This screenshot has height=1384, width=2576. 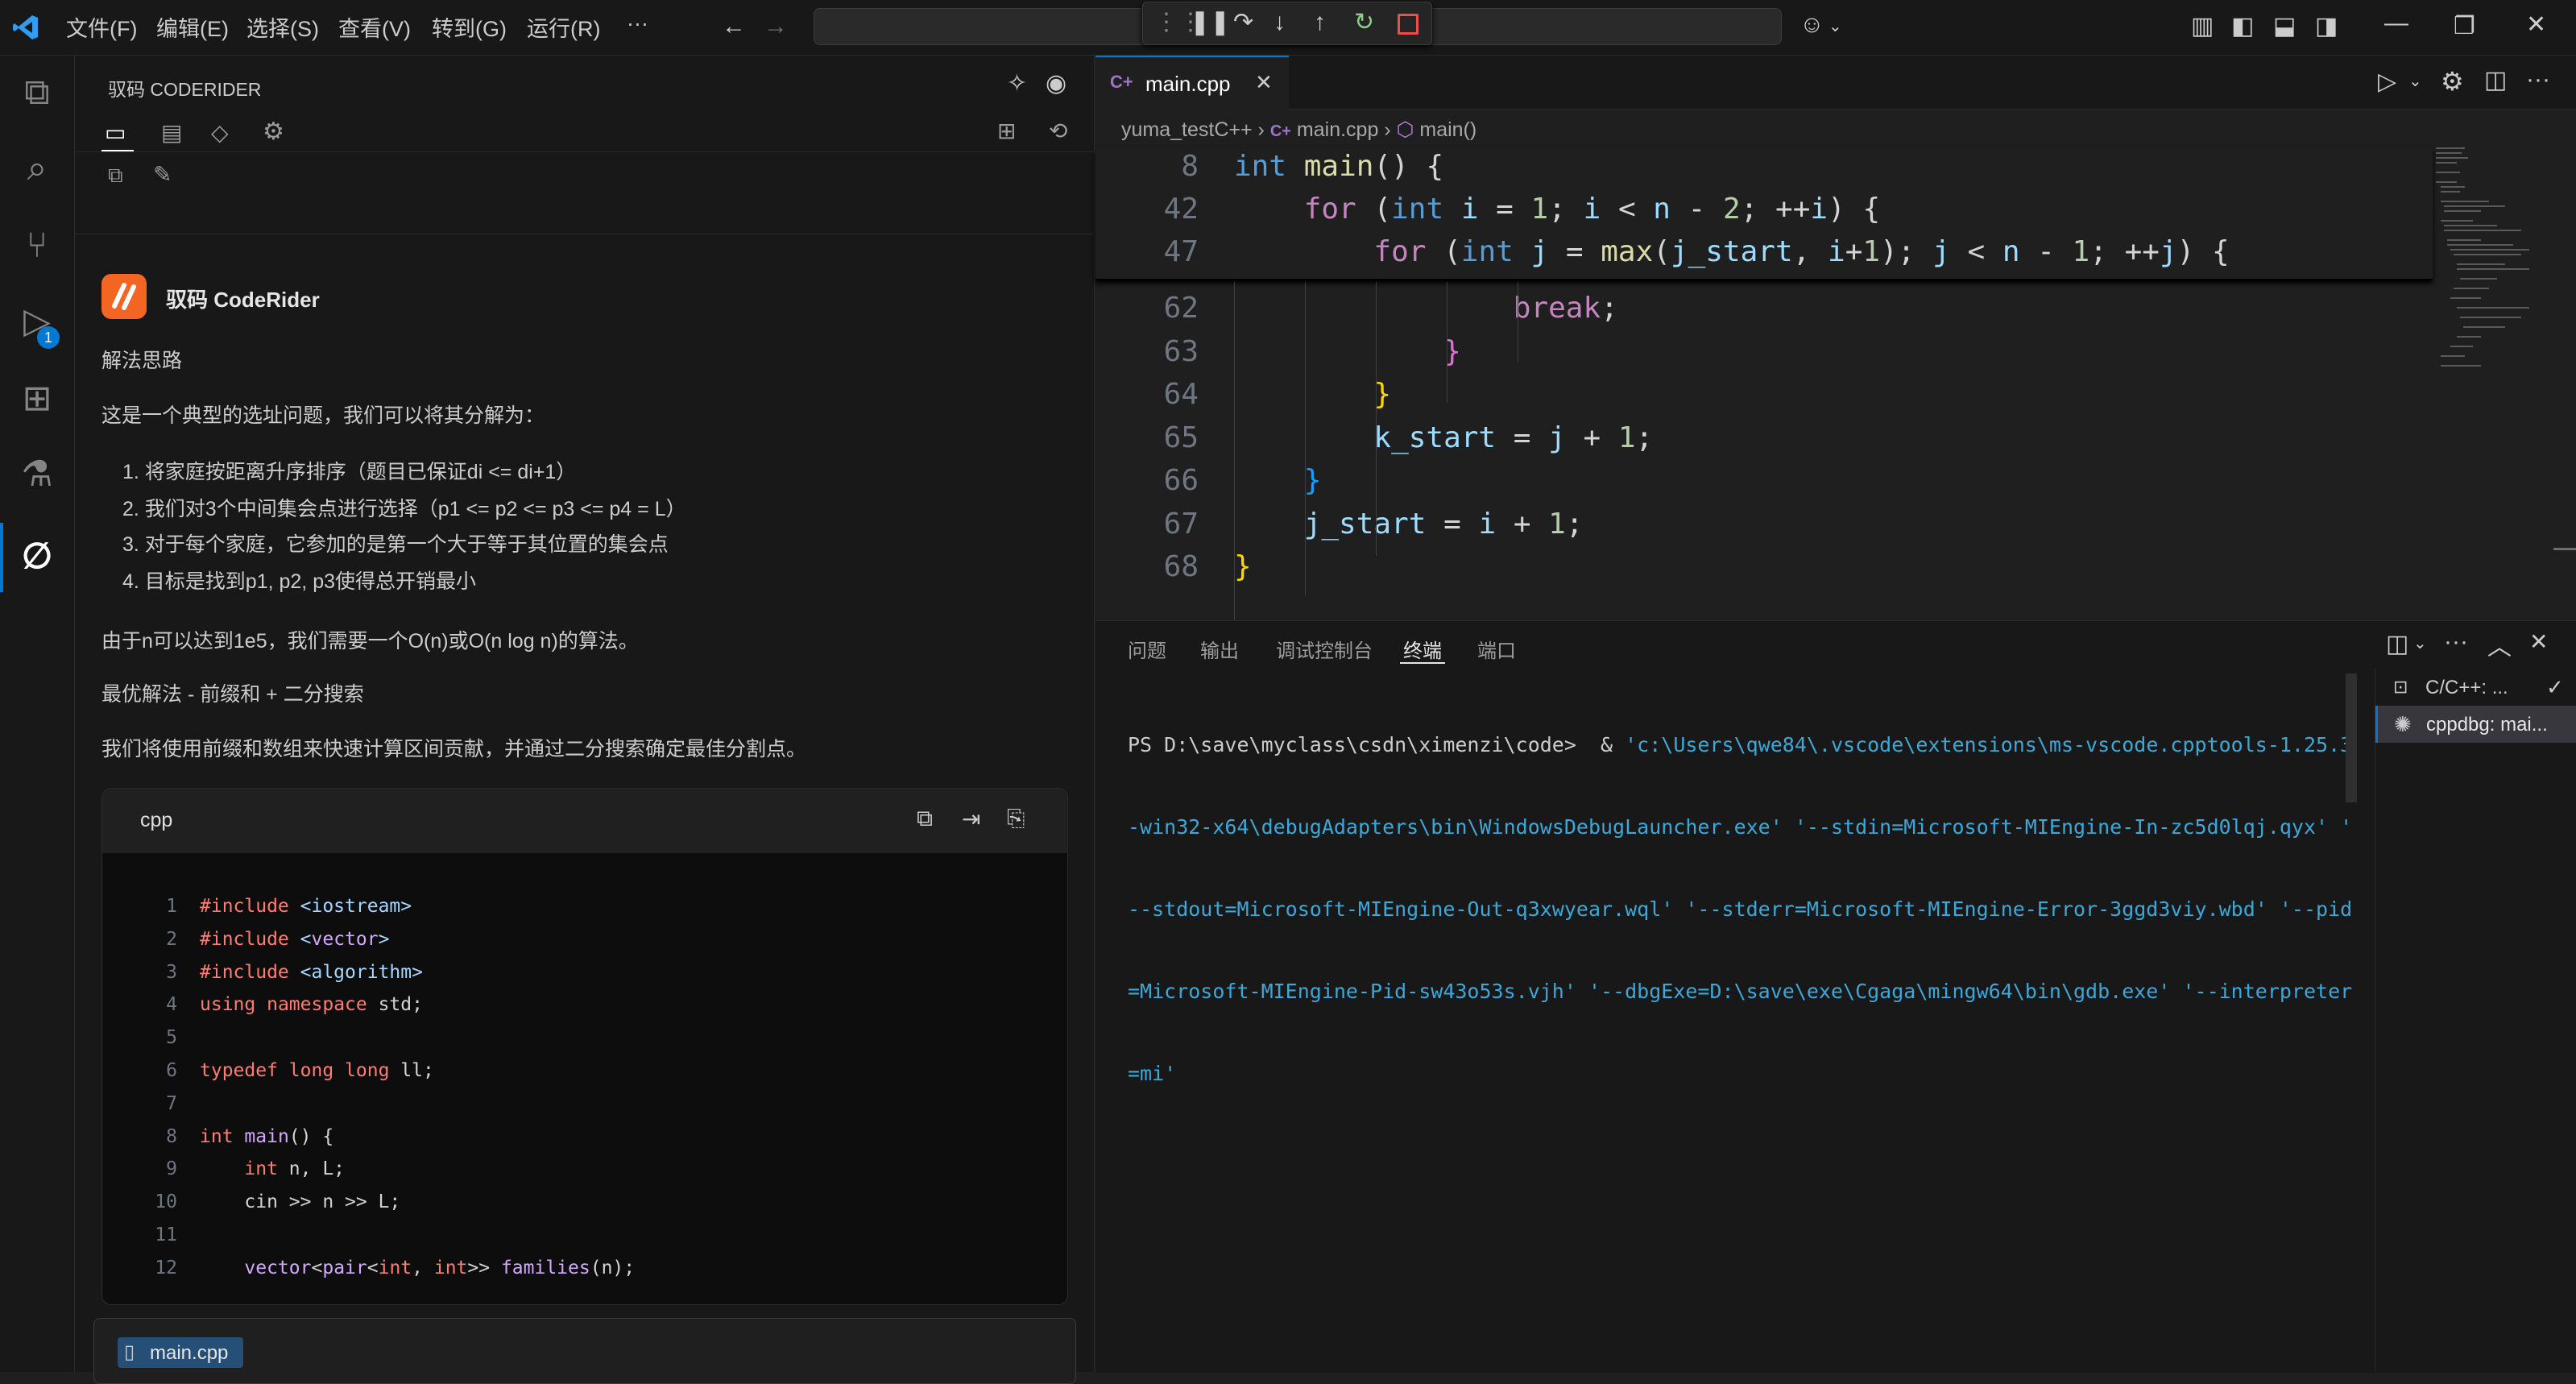 What do you see at coordinates (563, 27) in the screenshot?
I see `menu-run: 运行(R)` at bounding box center [563, 27].